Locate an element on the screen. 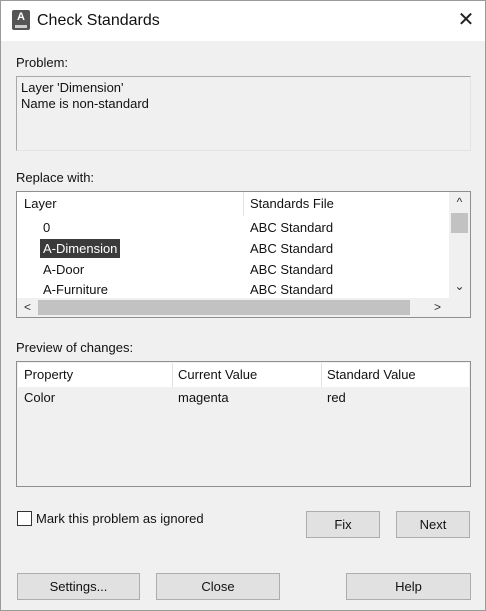  problem-line: Name is non-standard is located at coordinates (85, 103).